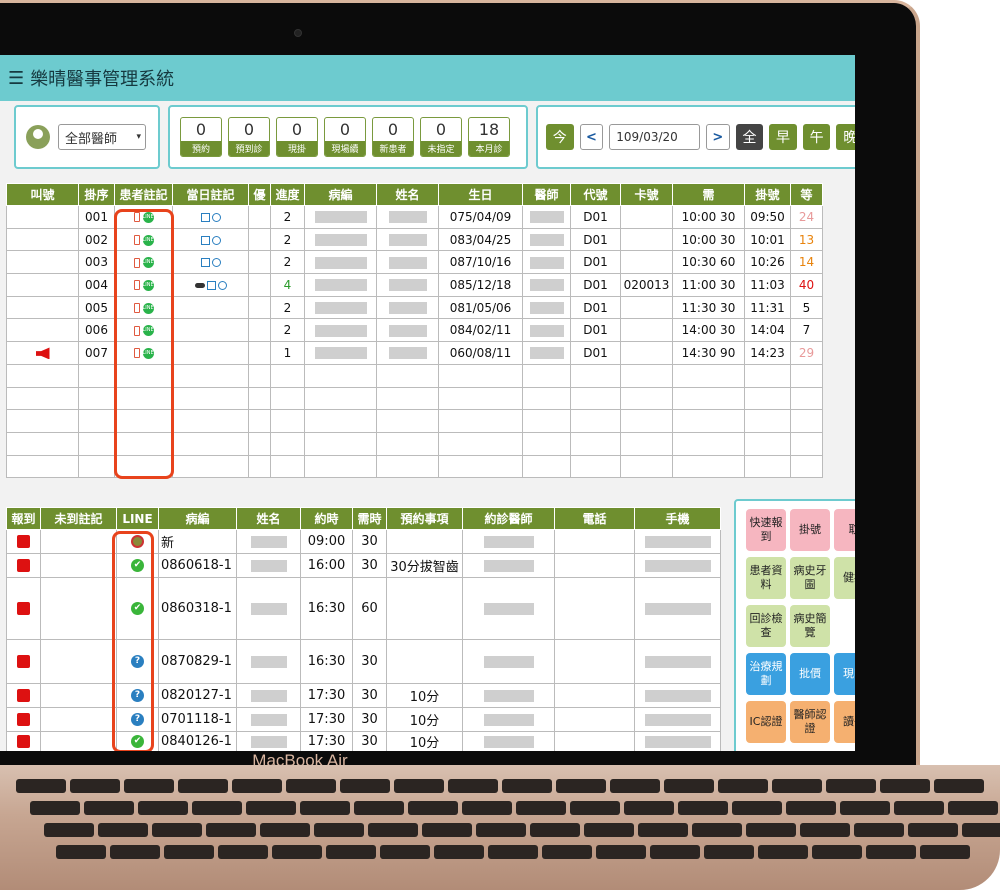  I want to click on date-input: 109/03/20, so click(654, 137).